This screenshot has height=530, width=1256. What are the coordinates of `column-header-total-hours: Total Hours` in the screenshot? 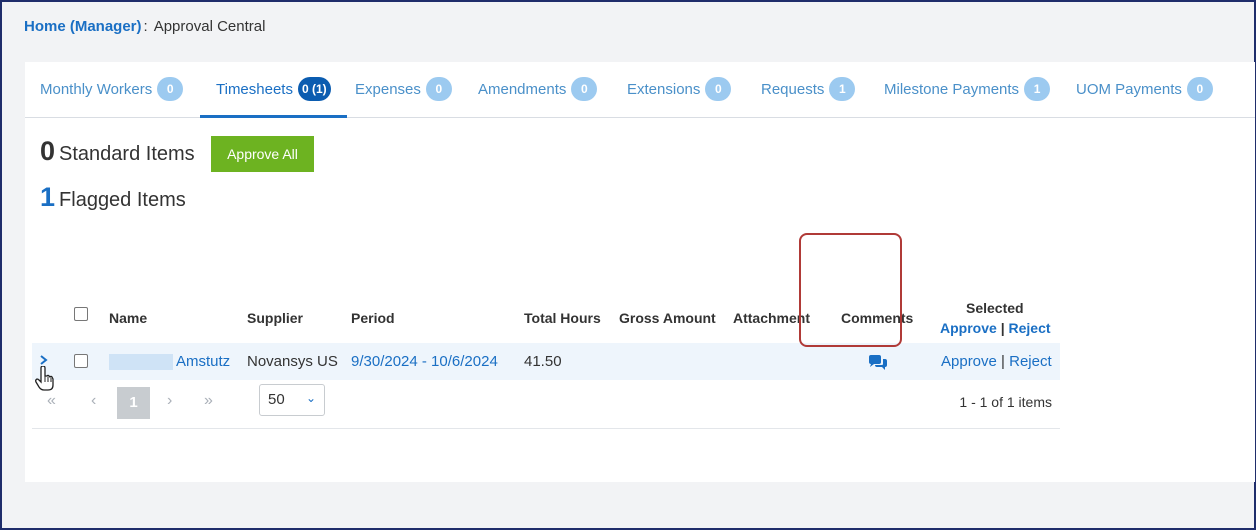 It's located at (562, 318).